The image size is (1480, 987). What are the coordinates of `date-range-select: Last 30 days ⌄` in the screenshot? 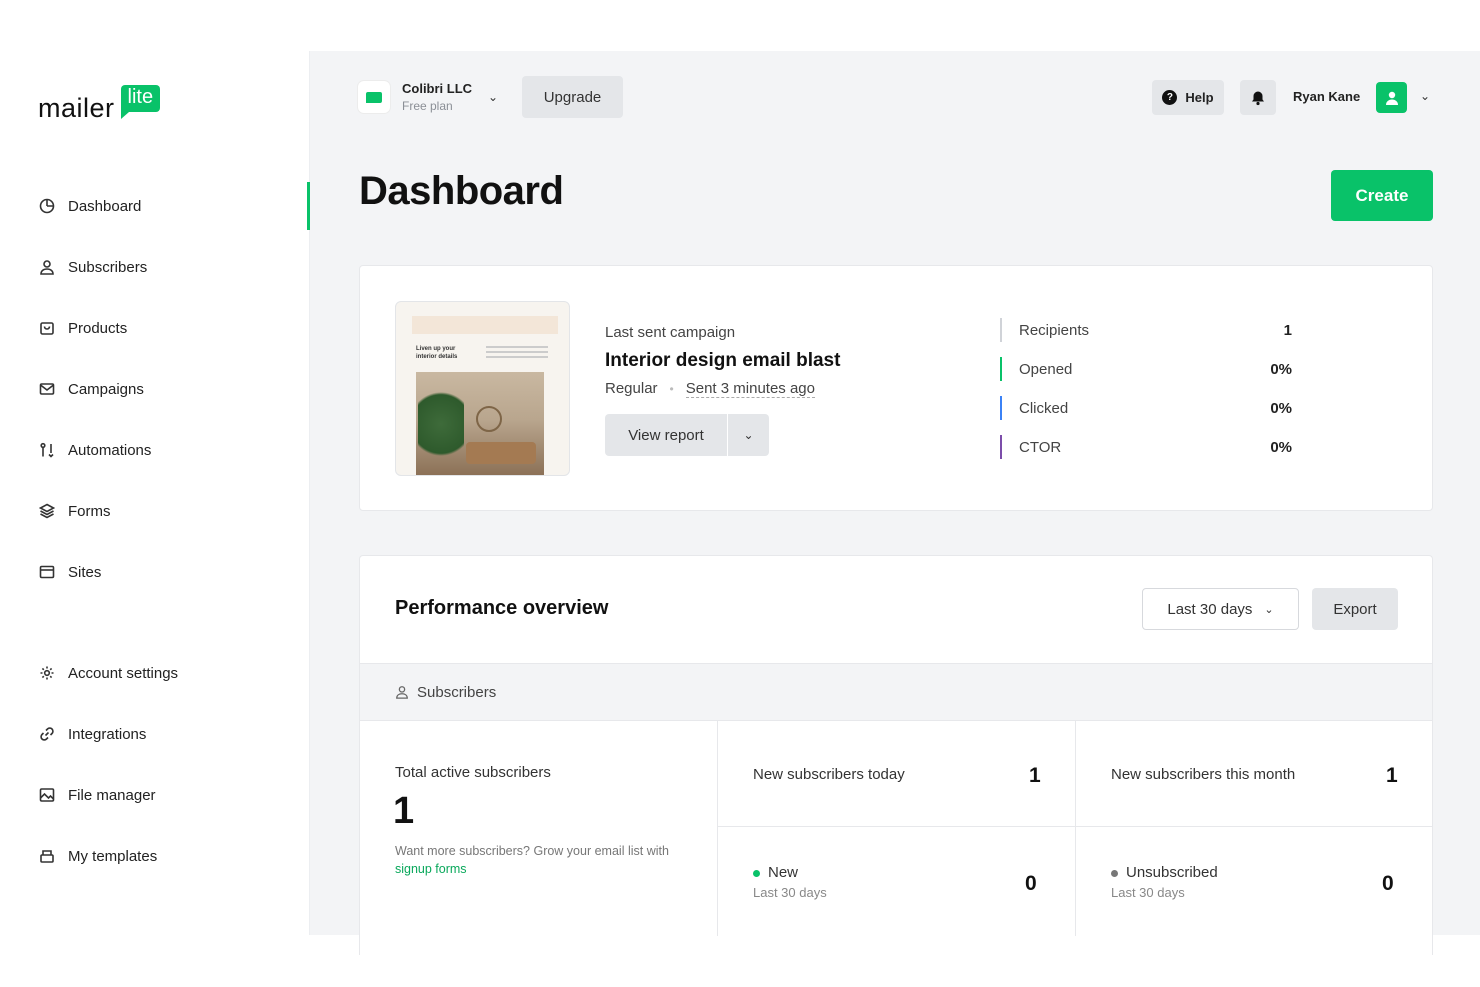 It's located at (1220, 609).